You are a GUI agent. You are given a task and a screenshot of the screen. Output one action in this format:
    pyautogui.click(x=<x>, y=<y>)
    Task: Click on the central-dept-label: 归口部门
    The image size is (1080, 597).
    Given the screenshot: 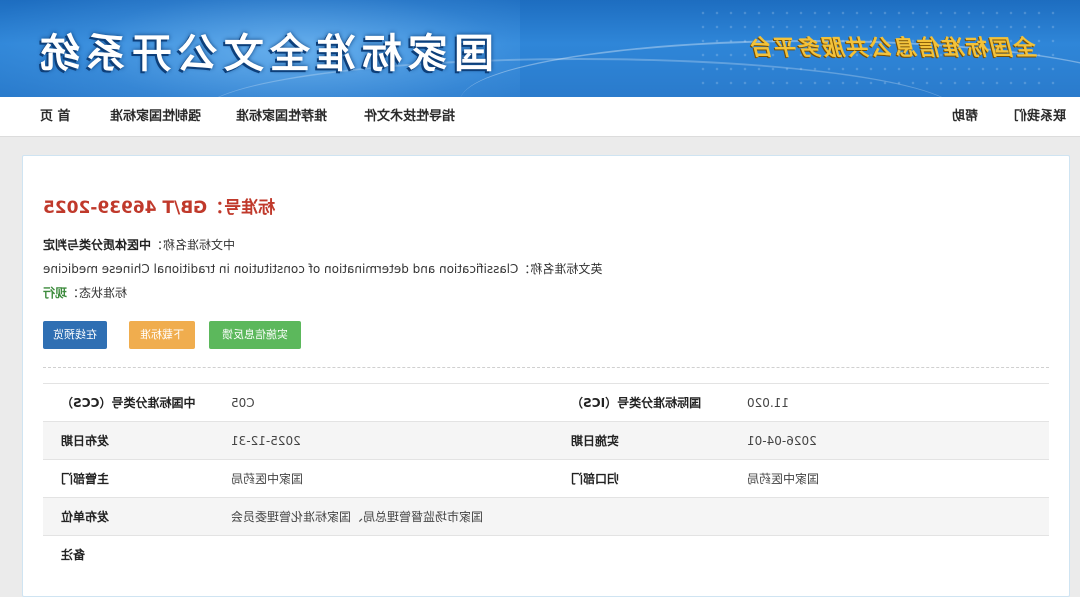 What is the action you would take?
    pyautogui.click(x=656, y=478)
    